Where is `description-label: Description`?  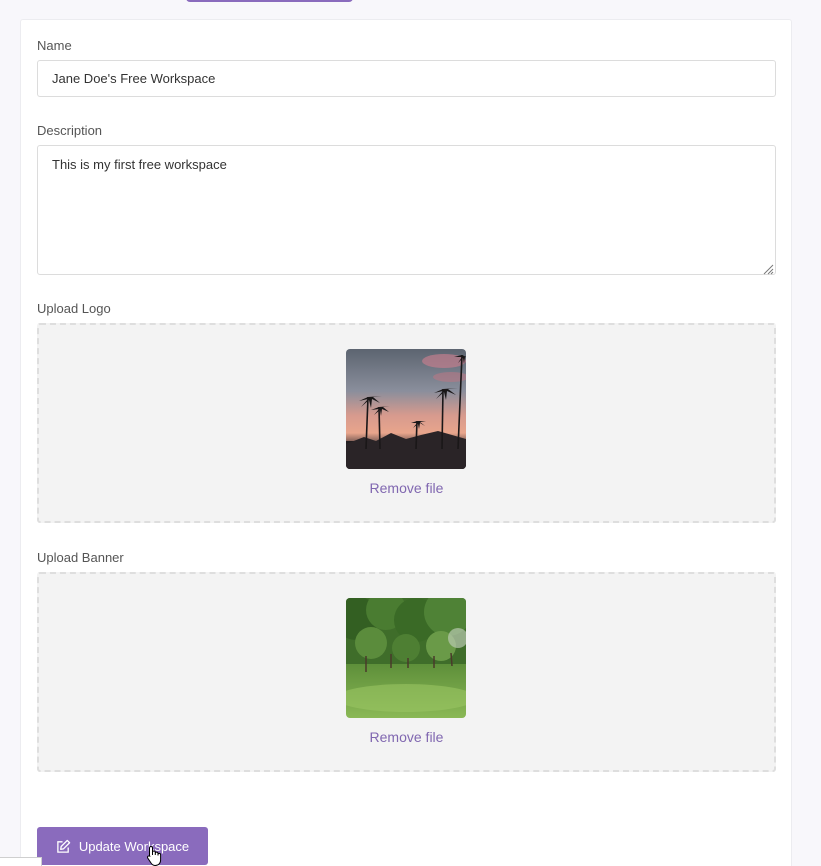 description-label: Description is located at coordinates (70, 130).